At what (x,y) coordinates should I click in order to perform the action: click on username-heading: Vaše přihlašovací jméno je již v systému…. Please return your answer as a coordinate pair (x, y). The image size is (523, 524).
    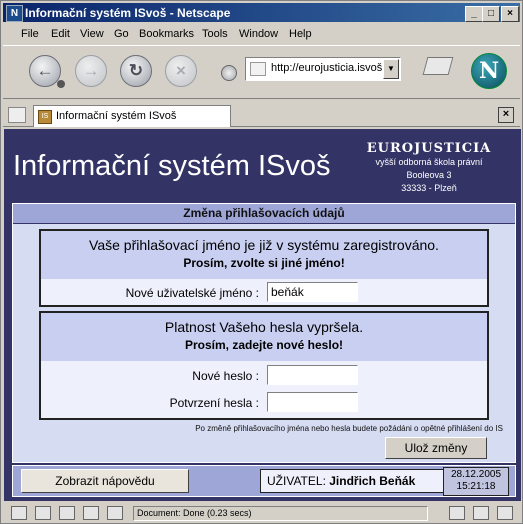
    Looking at the image, I should click on (264, 245).